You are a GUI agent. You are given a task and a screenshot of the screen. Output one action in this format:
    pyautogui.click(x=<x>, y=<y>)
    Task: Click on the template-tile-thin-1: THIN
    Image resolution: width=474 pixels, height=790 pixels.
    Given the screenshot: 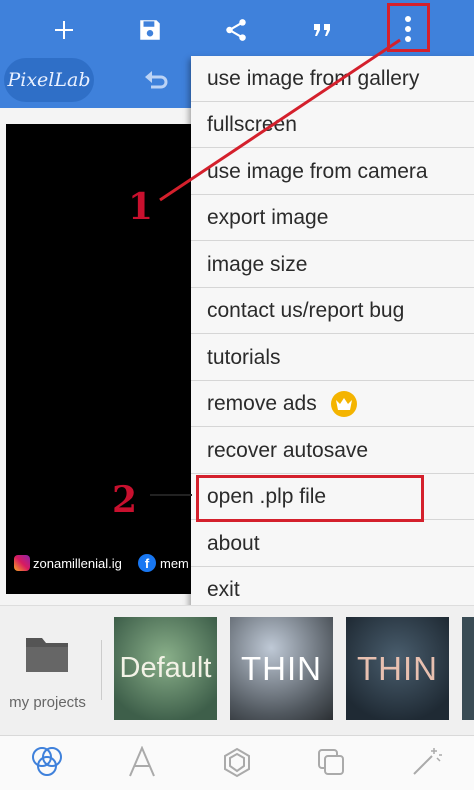 What is the action you would take?
    pyautogui.click(x=281, y=668)
    